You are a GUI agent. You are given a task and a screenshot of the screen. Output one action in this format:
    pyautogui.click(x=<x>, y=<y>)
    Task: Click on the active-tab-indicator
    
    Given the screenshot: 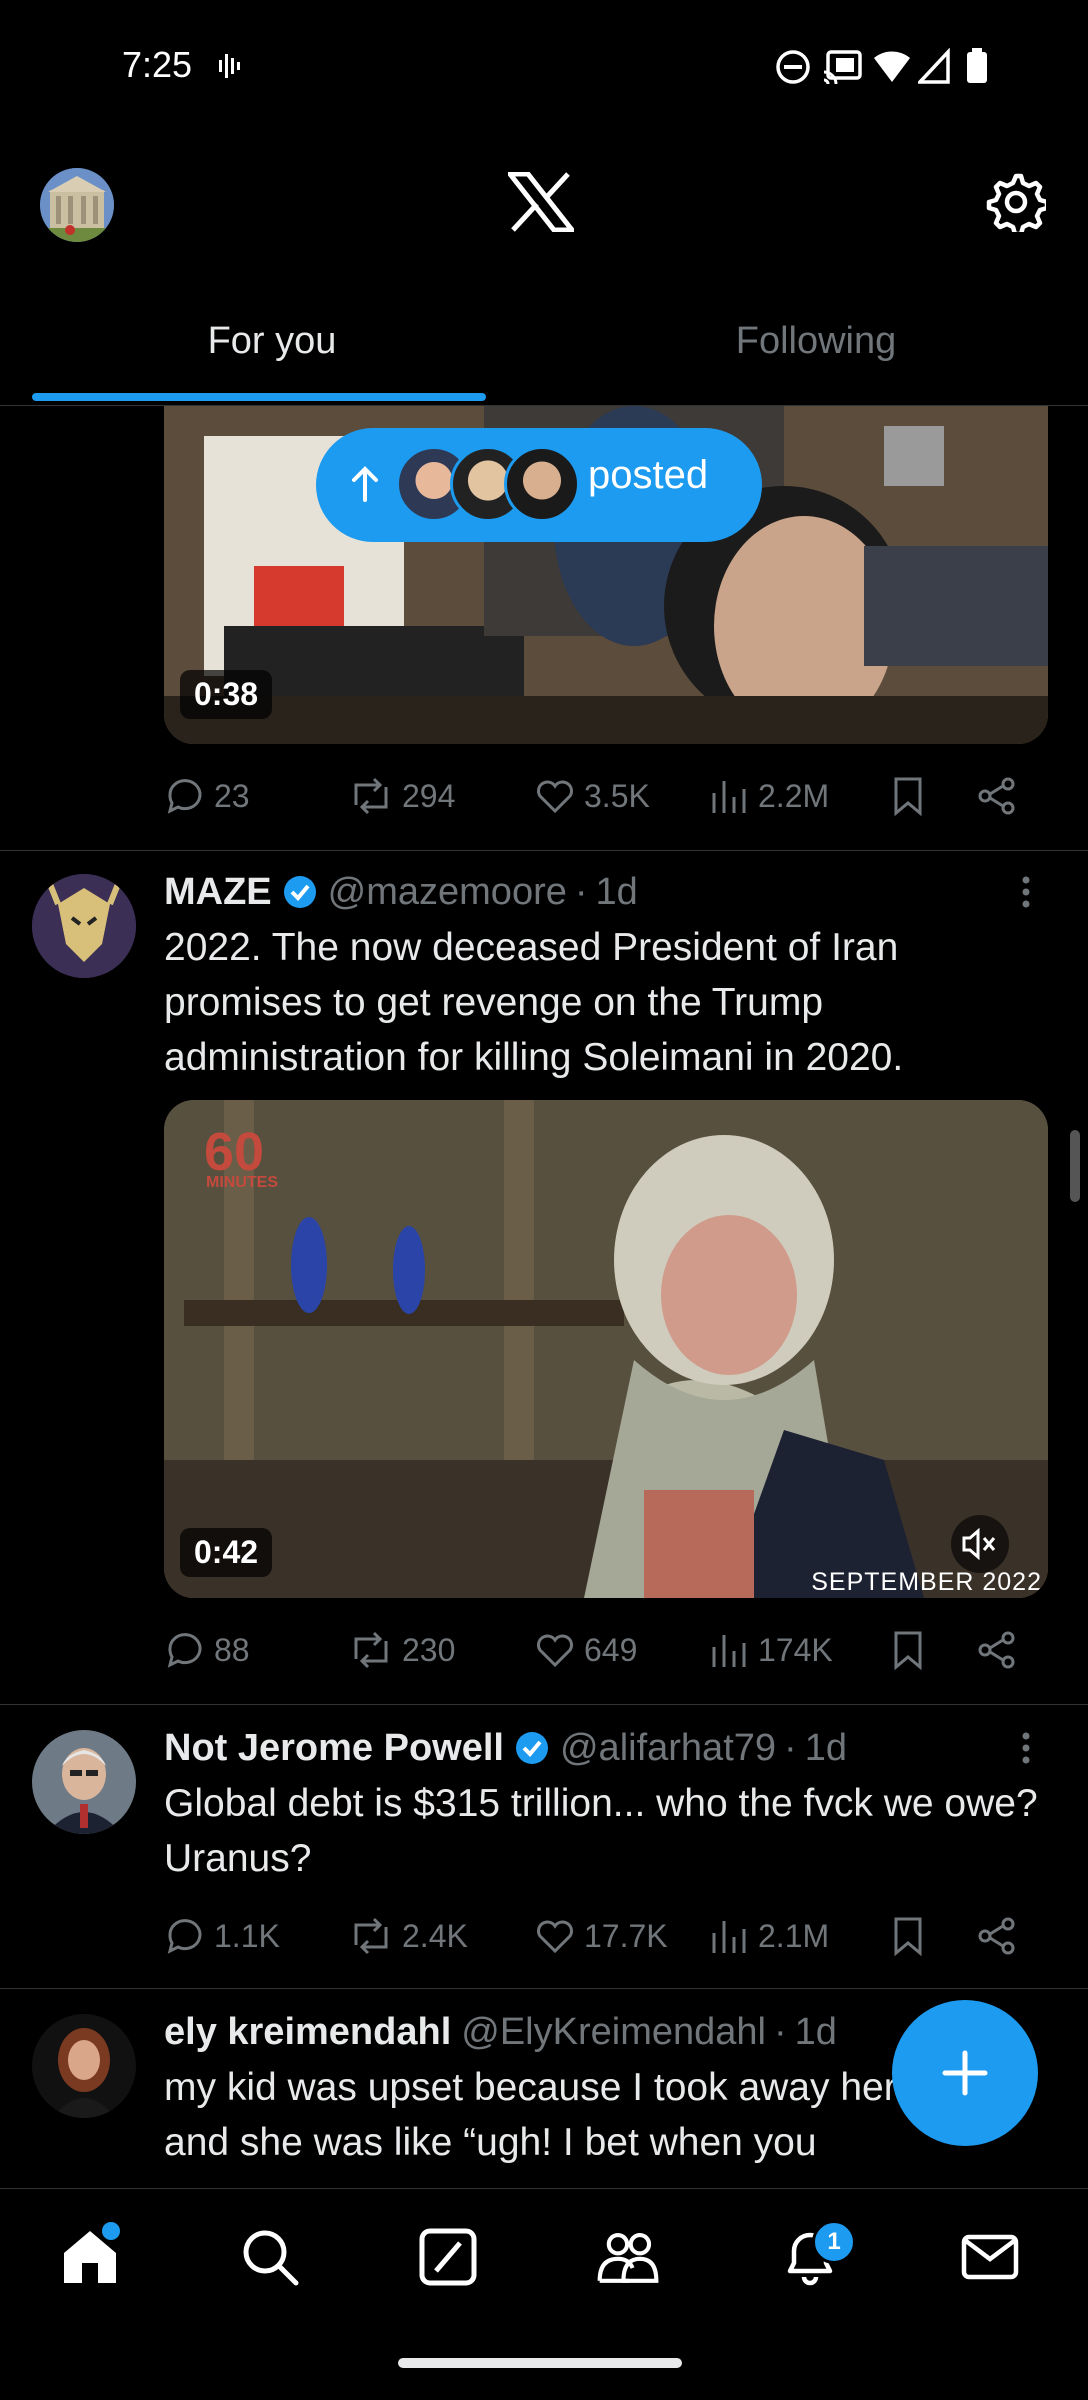 What is the action you would take?
    pyautogui.click(x=259, y=397)
    